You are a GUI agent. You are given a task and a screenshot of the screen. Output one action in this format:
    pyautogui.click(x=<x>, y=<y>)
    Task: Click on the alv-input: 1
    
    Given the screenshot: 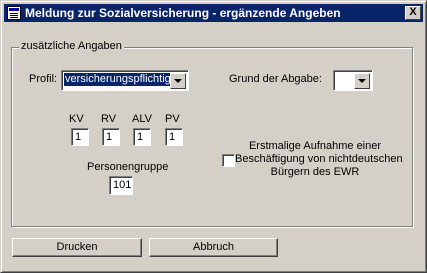 What is the action you would take?
    pyautogui.click(x=142, y=137)
    